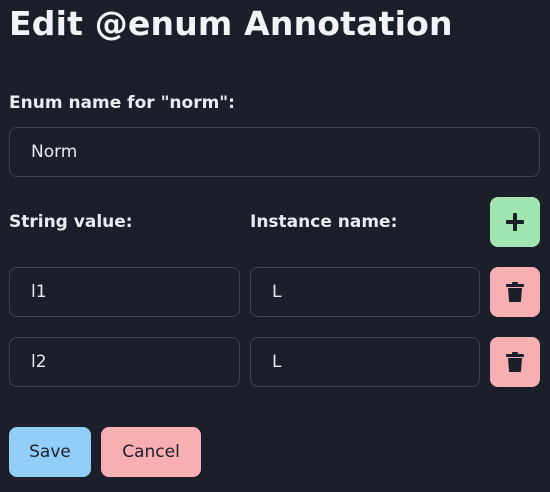 This screenshot has width=550, height=492. I want to click on enum-name-input, so click(274, 152).